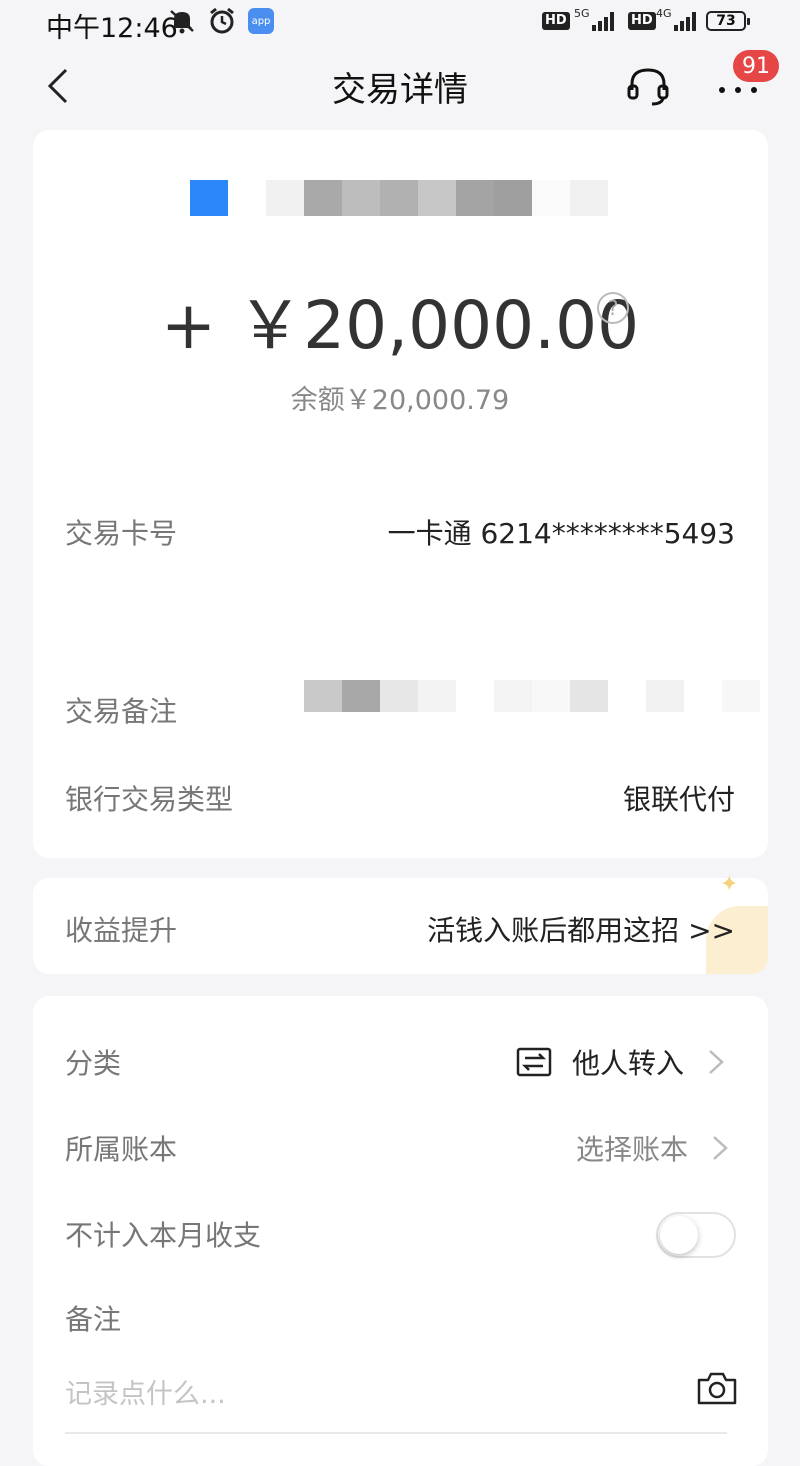 The width and height of the screenshot is (800, 1466). What do you see at coordinates (182, 21) in the screenshot?
I see `mute-icon` at bounding box center [182, 21].